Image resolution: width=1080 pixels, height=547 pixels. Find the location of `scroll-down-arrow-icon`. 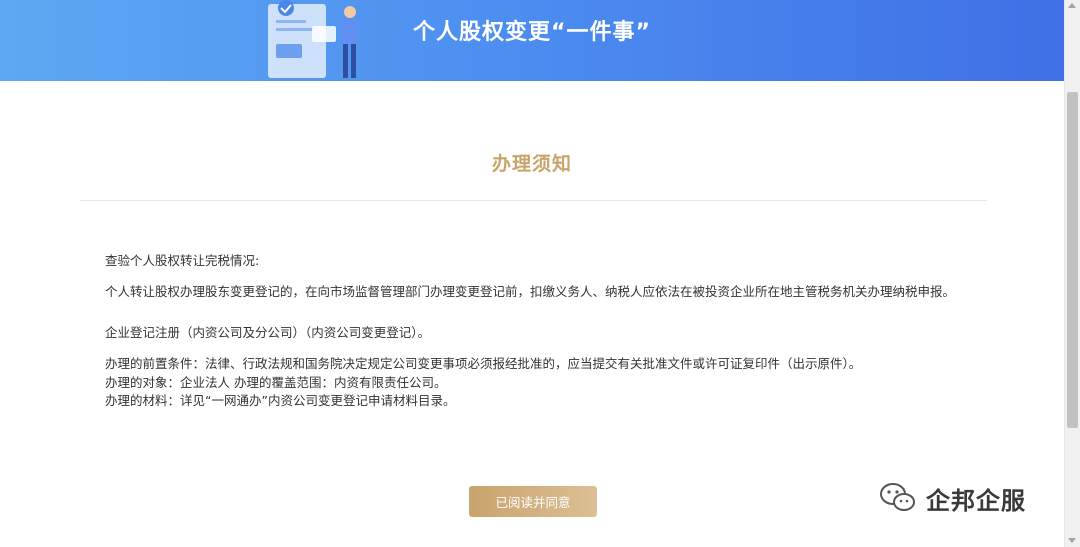

scroll-down-arrow-icon is located at coordinates (1072, 540).